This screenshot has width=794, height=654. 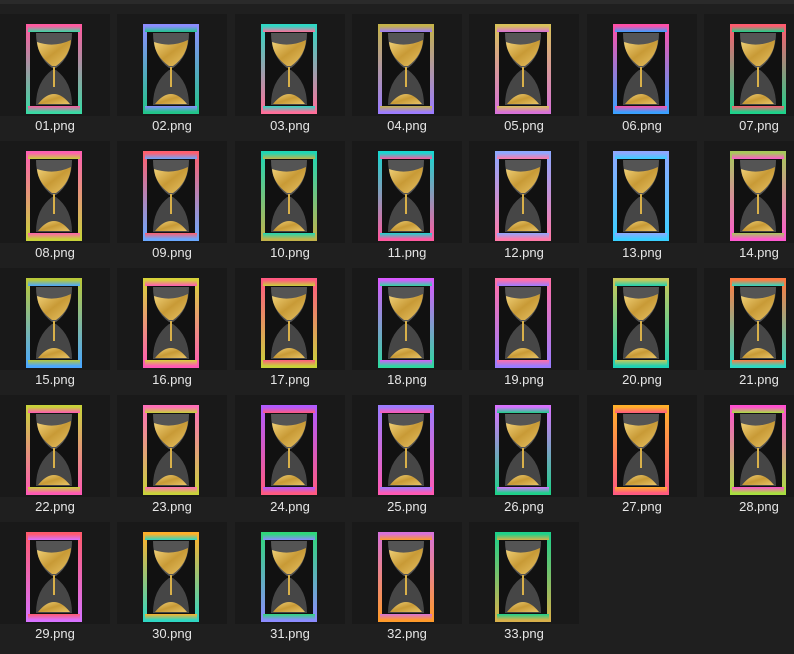 I want to click on file-name-label: 29.png, so click(x=55, y=634).